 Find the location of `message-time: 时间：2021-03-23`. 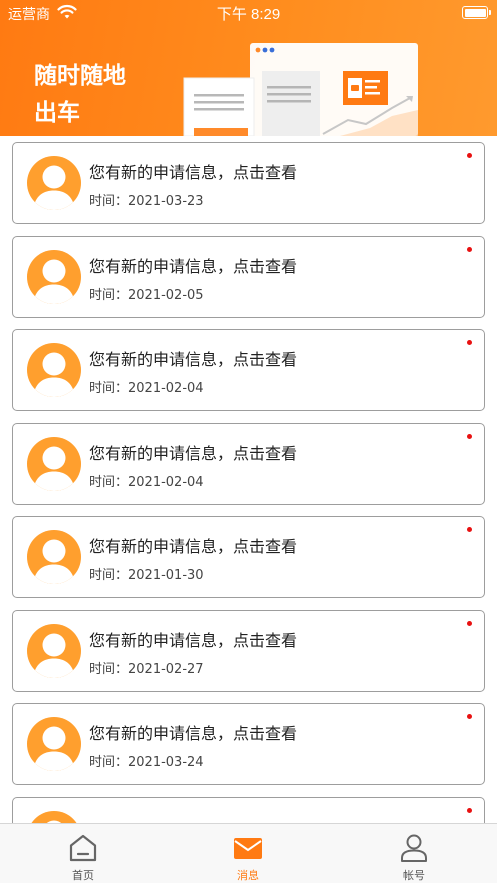

message-time: 时间：2021-03-23 is located at coordinates (146, 201).